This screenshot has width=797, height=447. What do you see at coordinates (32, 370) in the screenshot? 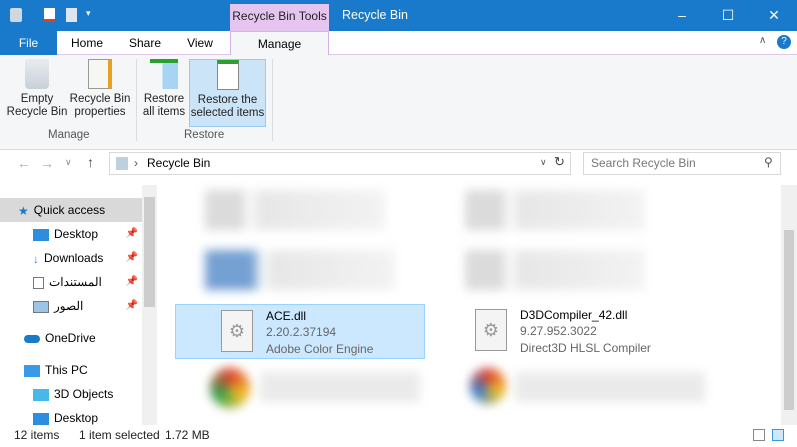
I see `computer-icon` at bounding box center [32, 370].